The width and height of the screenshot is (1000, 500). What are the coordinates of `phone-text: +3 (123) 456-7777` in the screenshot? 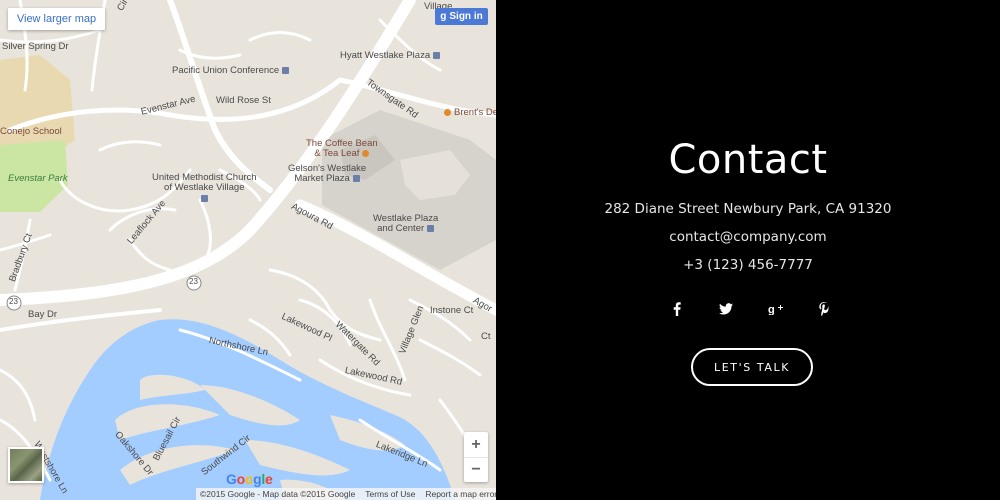 It's located at (748, 265).